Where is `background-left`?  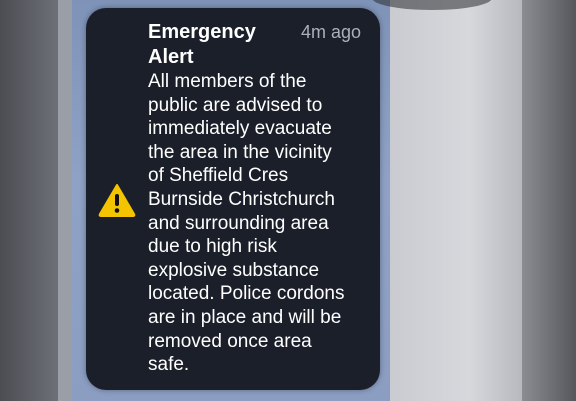 background-left is located at coordinates (29, 200).